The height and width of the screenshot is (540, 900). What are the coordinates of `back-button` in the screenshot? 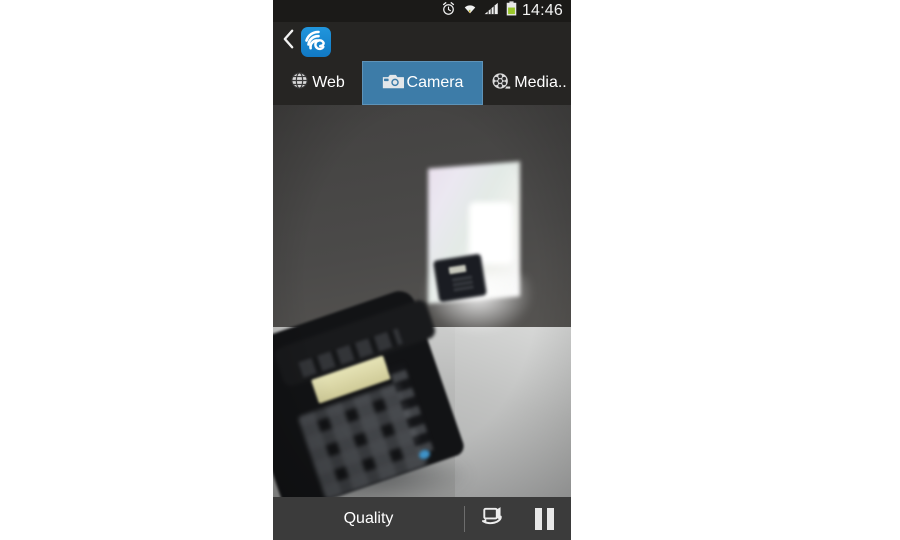 It's located at (288, 41).